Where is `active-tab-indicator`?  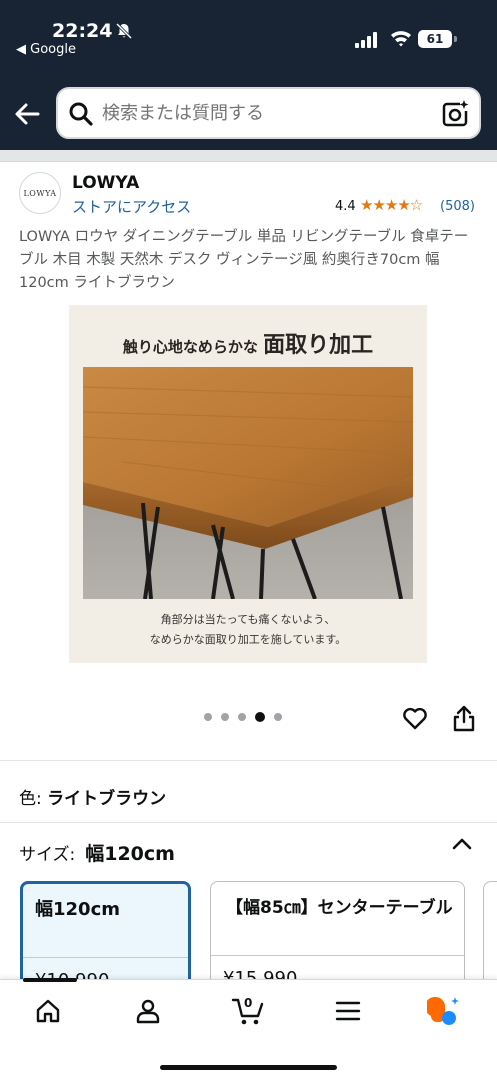 active-tab-indicator is located at coordinates (50, 980).